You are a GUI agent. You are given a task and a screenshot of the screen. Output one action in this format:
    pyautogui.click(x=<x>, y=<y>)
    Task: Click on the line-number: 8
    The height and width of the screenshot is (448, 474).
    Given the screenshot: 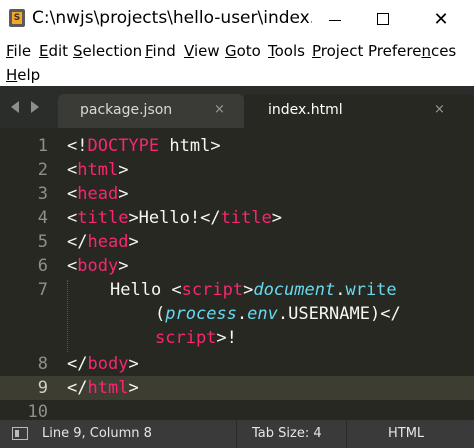 What is the action you would take?
    pyautogui.click(x=42, y=364)
    